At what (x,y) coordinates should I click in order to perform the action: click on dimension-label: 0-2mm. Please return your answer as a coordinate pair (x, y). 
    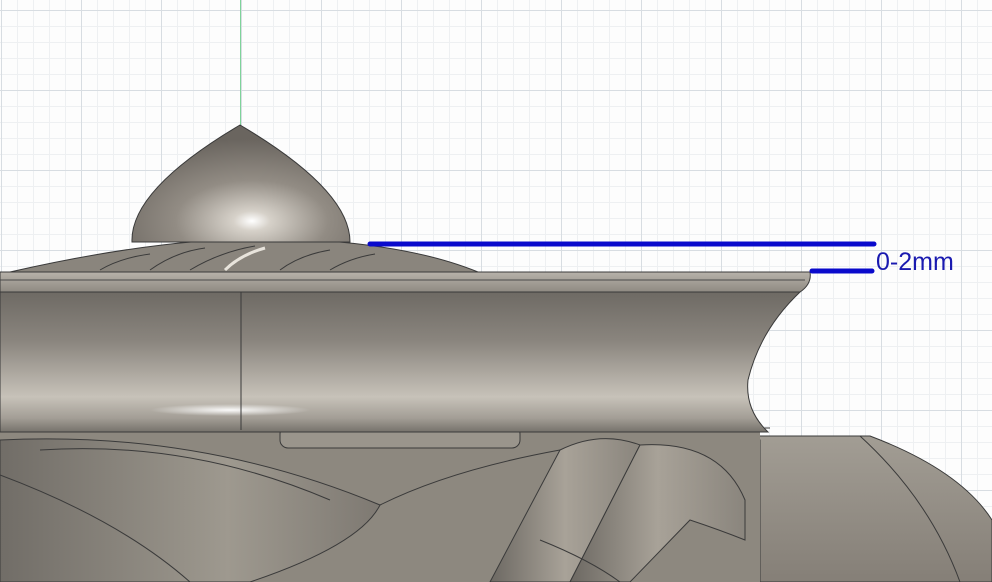
    Looking at the image, I should click on (915, 262).